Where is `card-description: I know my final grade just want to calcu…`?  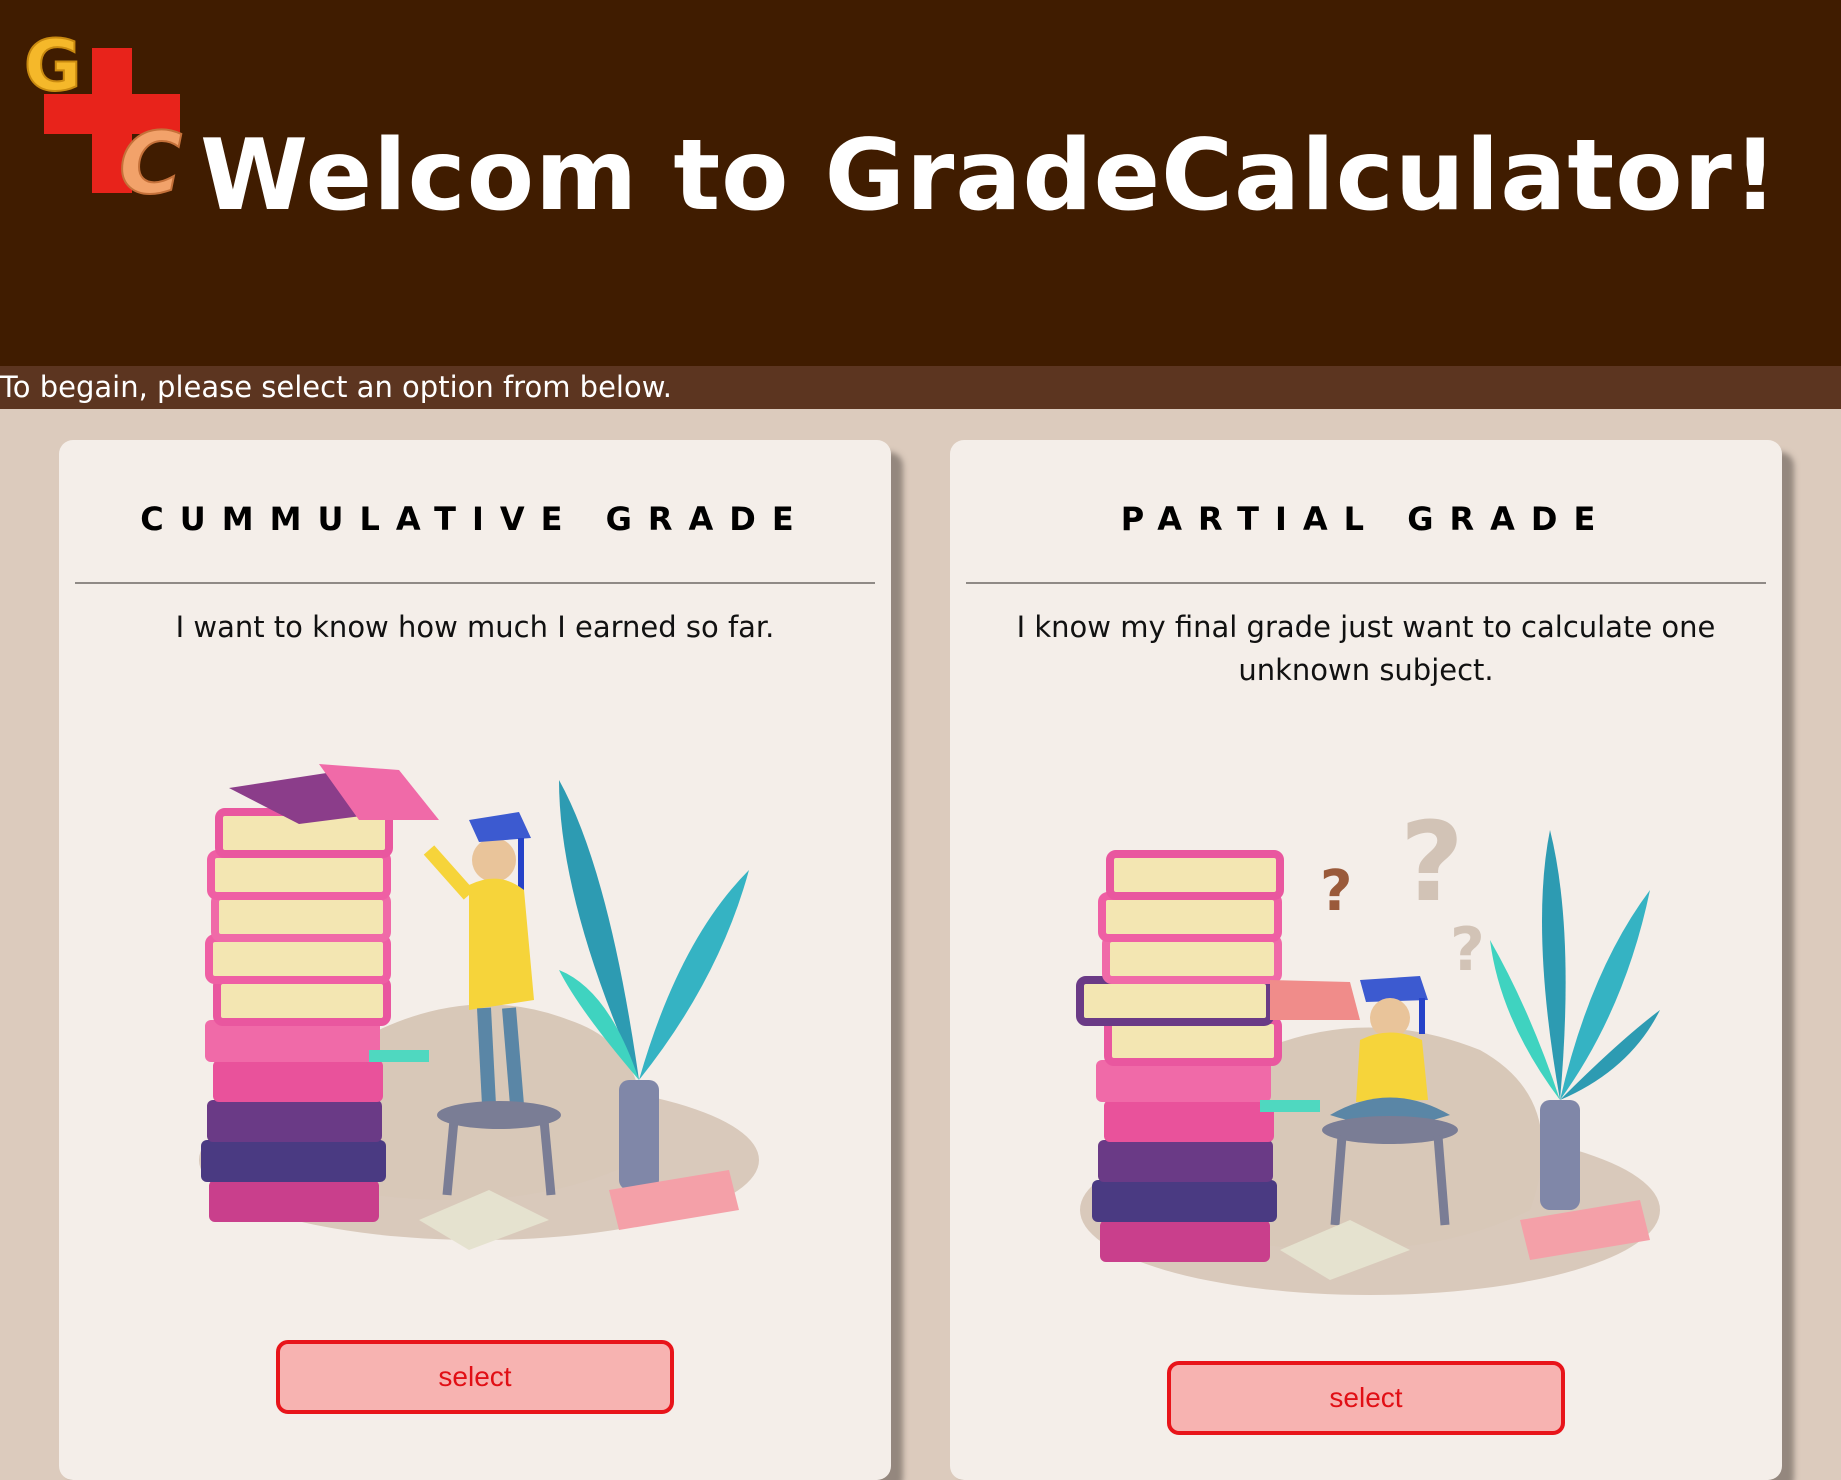 card-description: I know my final grade just want to calcu… is located at coordinates (1366, 648).